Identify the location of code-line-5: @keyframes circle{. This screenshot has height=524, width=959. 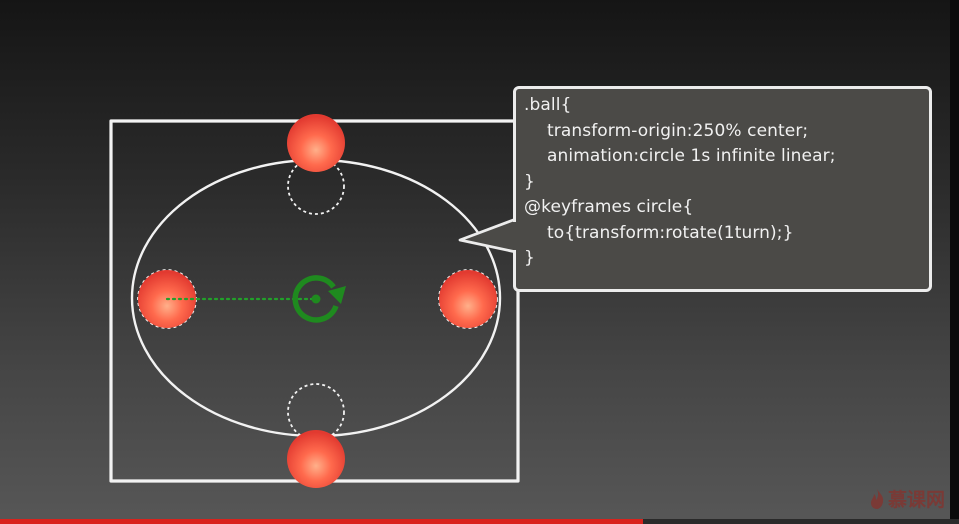
(609, 207).